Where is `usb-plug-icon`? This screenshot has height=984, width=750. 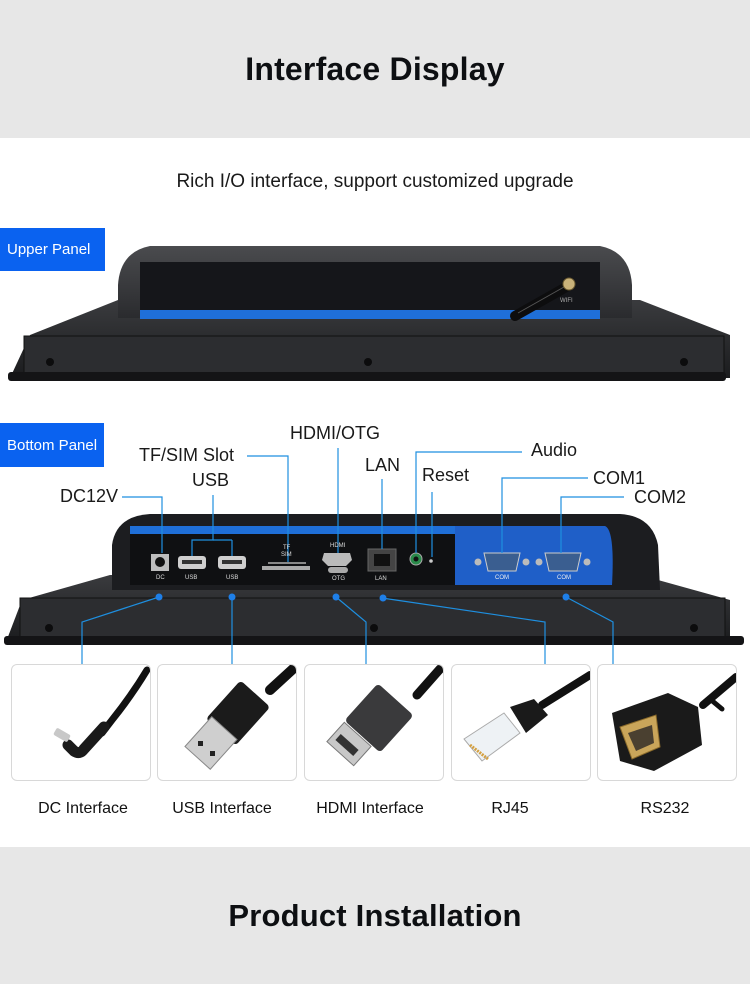 usb-plug-icon is located at coordinates (240, 717).